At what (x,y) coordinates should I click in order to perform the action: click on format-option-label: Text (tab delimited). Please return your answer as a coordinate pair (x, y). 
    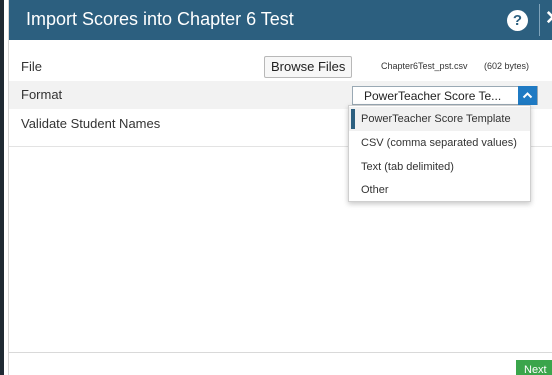
    Looking at the image, I should click on (407, 167).